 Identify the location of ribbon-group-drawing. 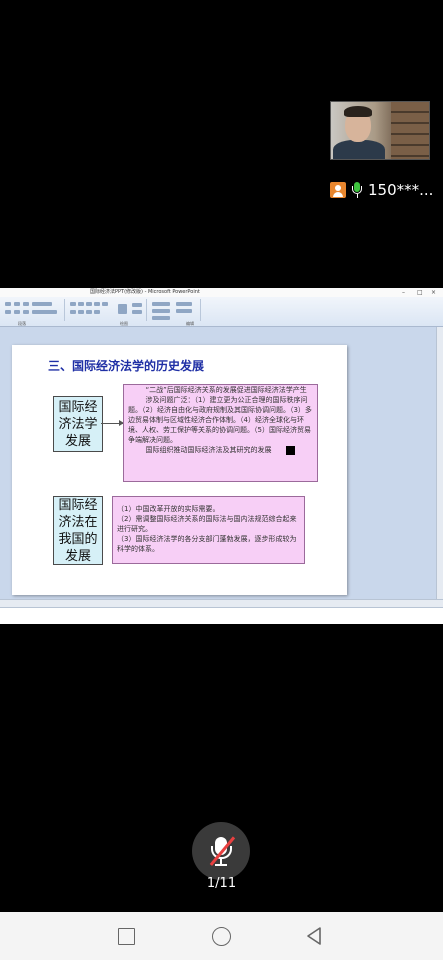
(106, 310).